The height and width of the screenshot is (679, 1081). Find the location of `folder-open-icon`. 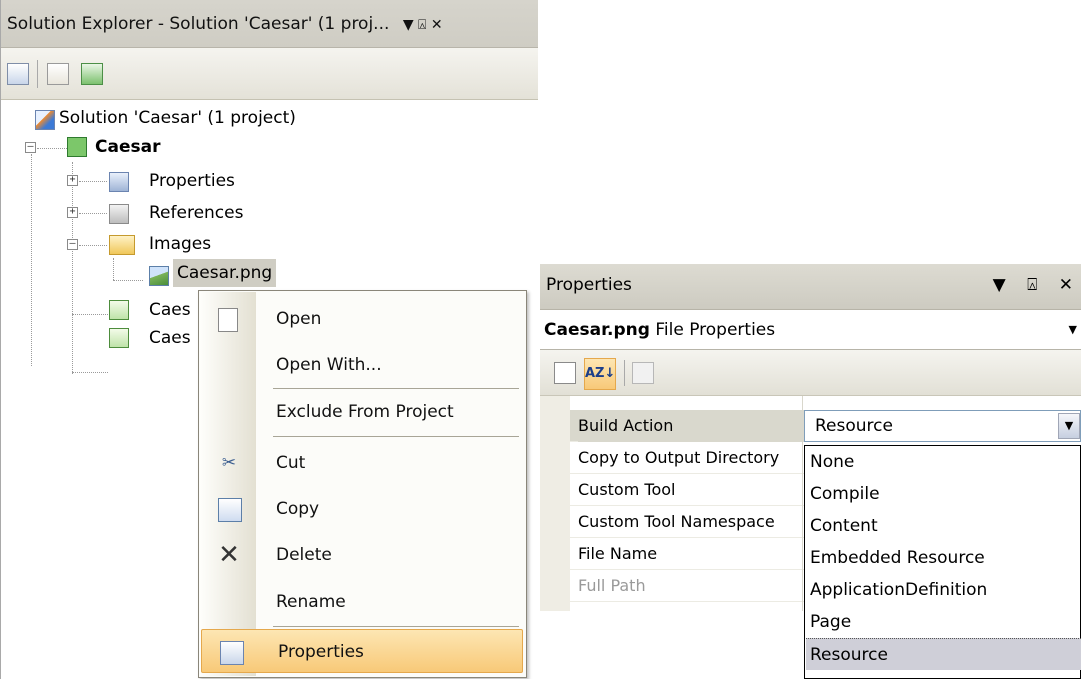

folder-open-icon is located at coordinates (122, 245).